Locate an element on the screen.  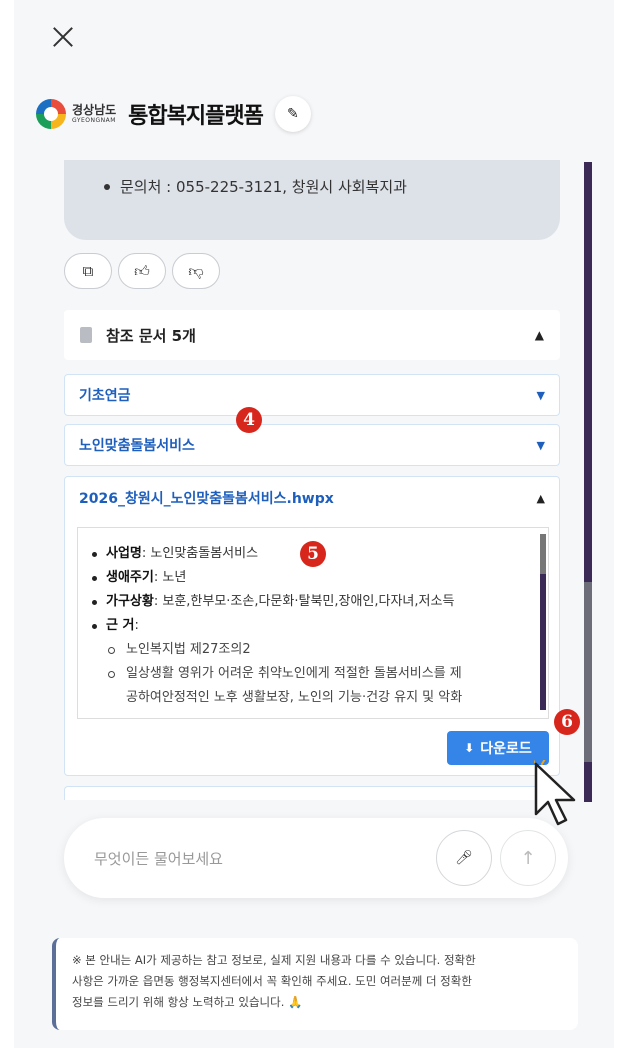
reference-item: 노인맞춤돌봄서비스 ▼ is located at coordinates (312, 445).